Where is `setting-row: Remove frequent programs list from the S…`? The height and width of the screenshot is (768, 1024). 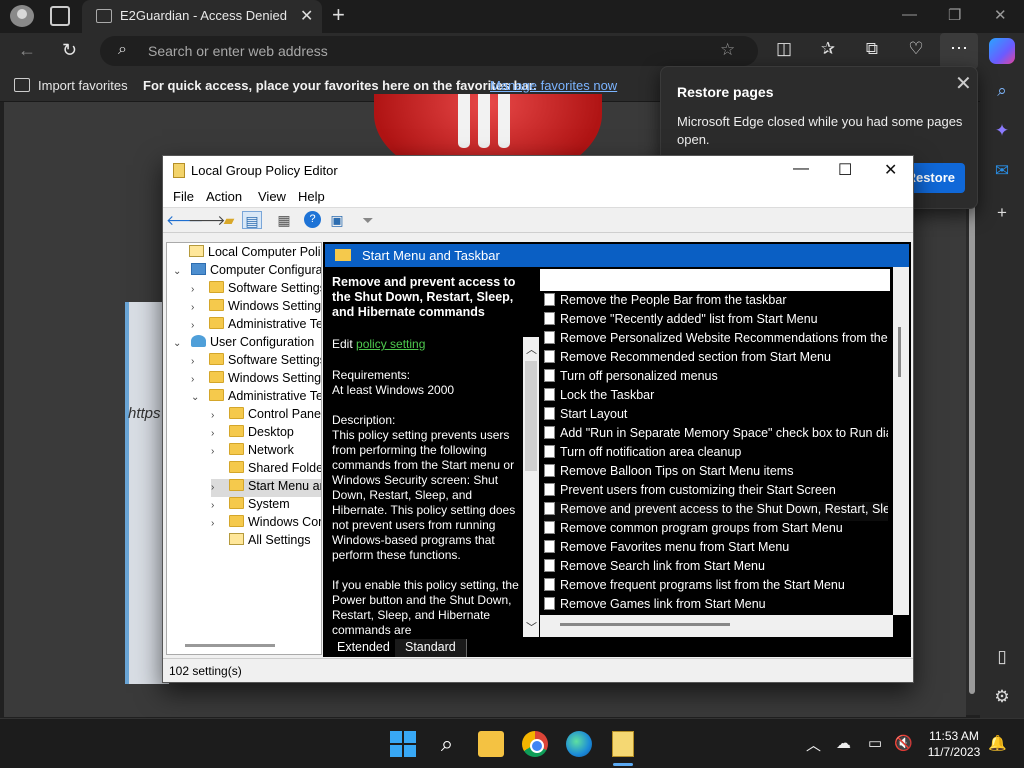
setting-row: Remove frequent programs list from the S… is located at coordinates (716, 587).